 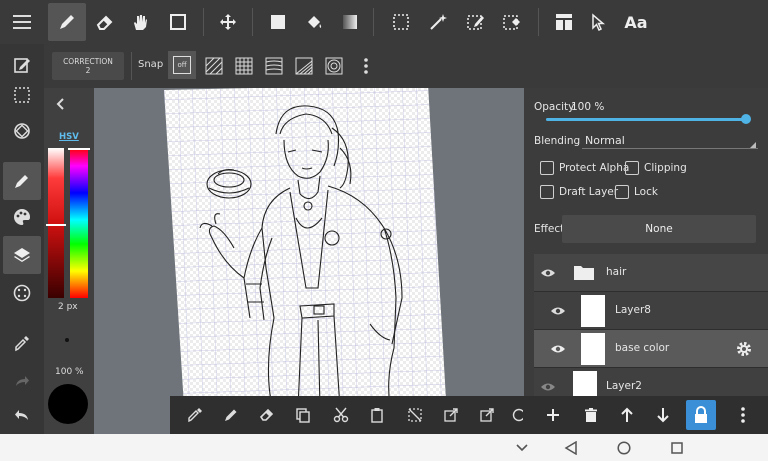 I want to click on tool-options-bar: CORRECTION 2 Snap off, so click(x=284, y=66).